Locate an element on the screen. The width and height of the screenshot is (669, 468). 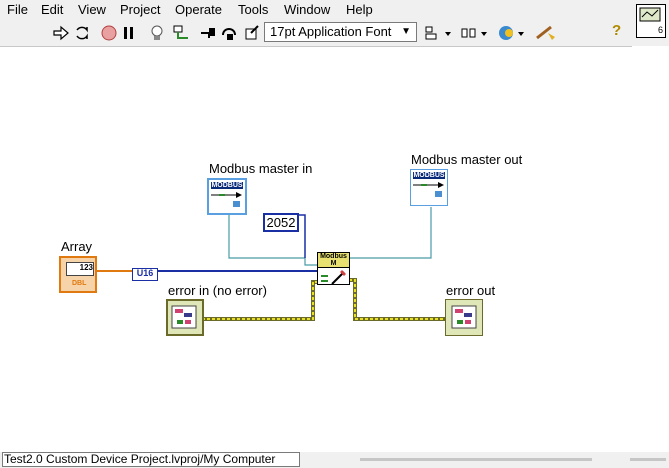
vi-icon-graphic: 6 is located at coordinates (651, 21).